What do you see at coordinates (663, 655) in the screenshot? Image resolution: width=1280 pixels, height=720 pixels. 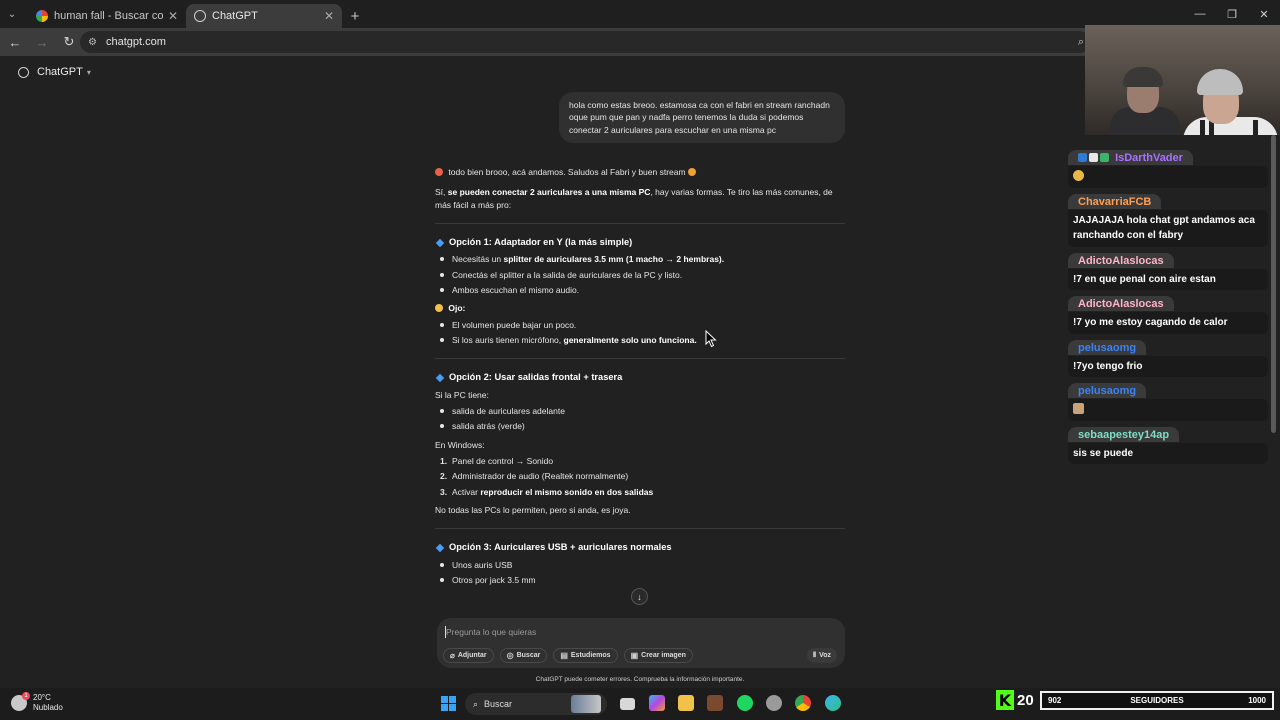 I see `create-image-label: Crear imagen` at bounding box center [663, 655].